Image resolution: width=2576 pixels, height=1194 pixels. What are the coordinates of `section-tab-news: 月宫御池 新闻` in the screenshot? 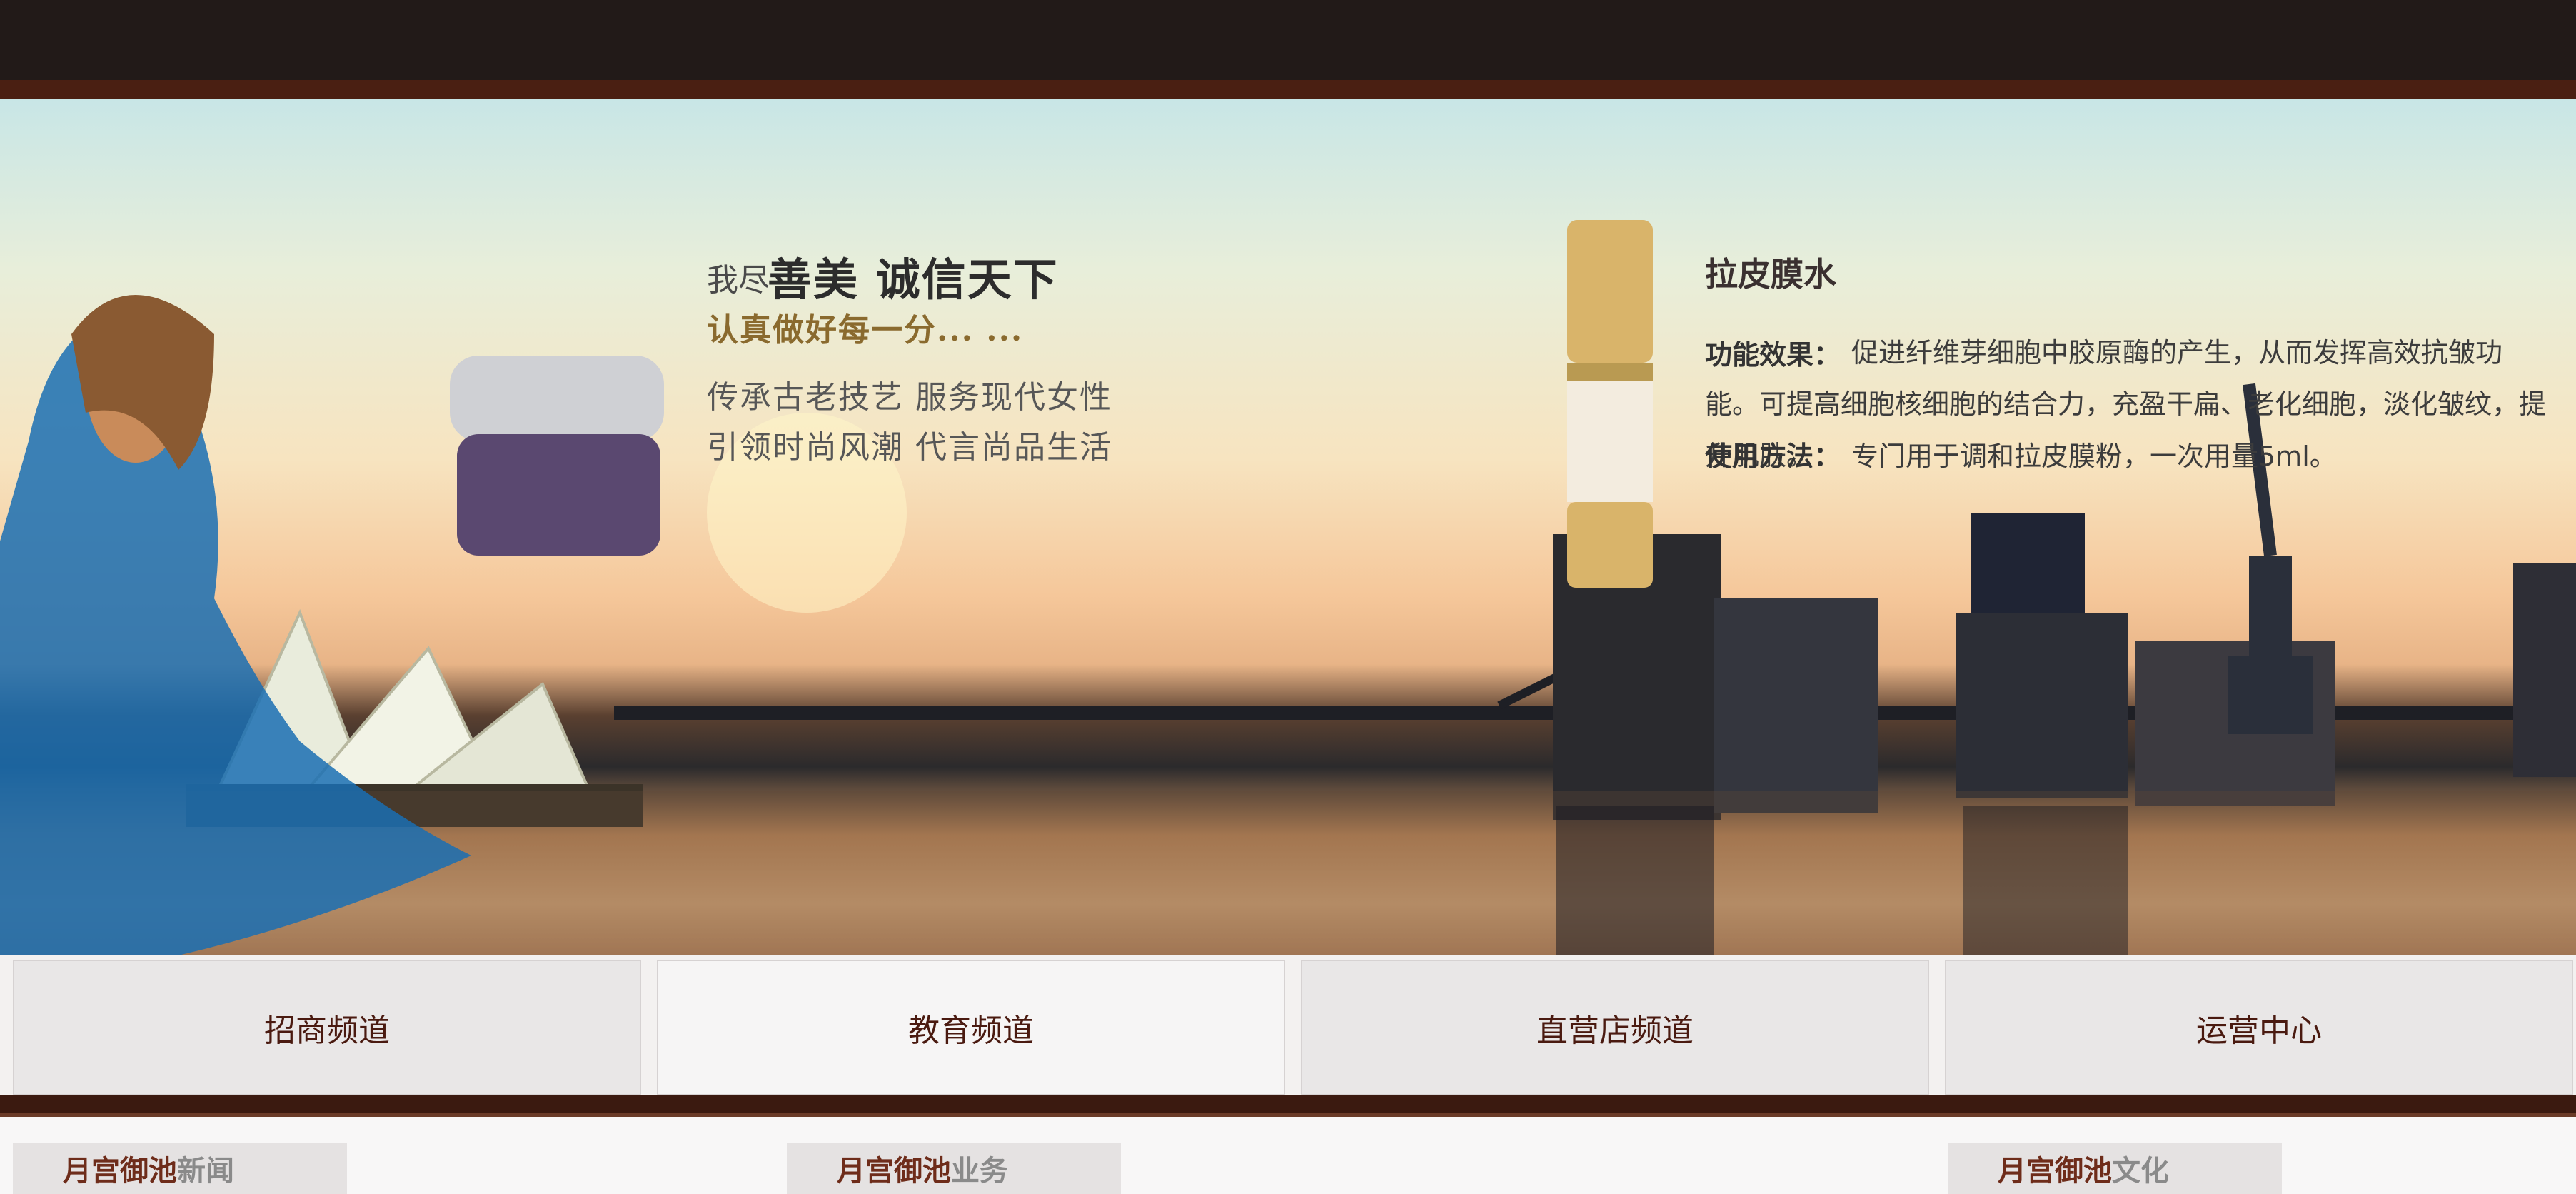 It's located at (180, 1168).